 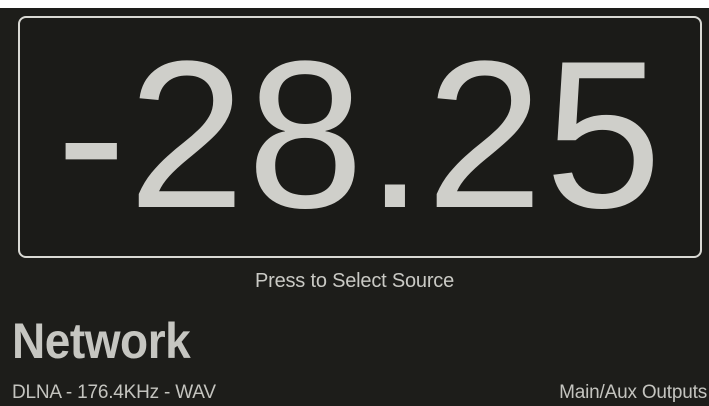 What do you see at coordinates (101, 341) in the screenshot?
I see `source-name: Network` at bounding box center [101, 341].